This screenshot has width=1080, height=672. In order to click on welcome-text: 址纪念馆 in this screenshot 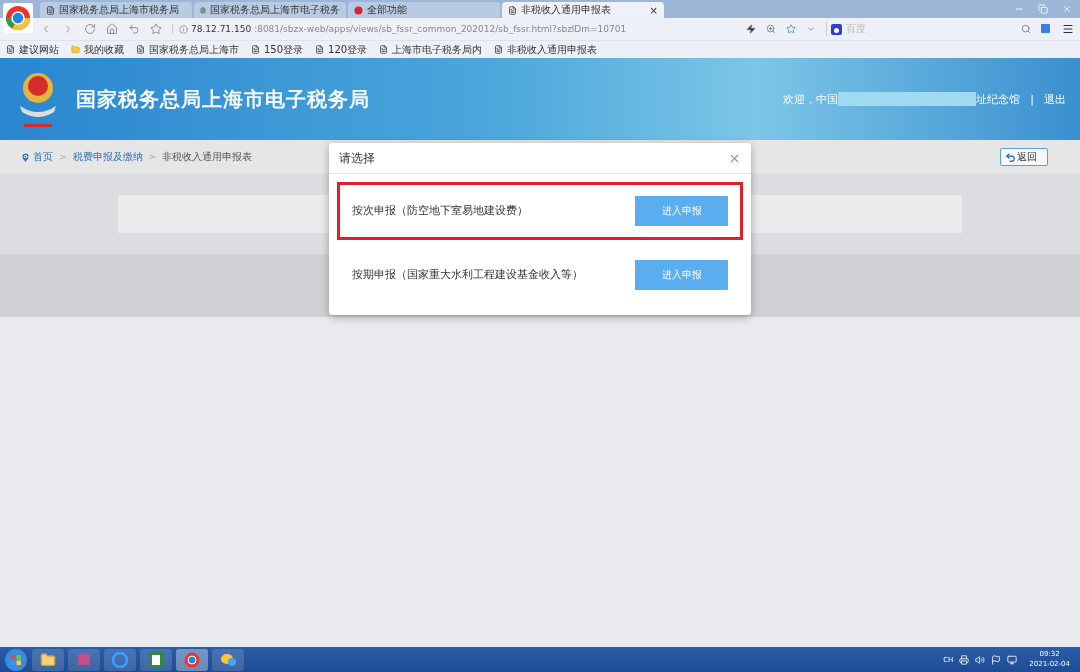, I will do `click(998, 99)`.